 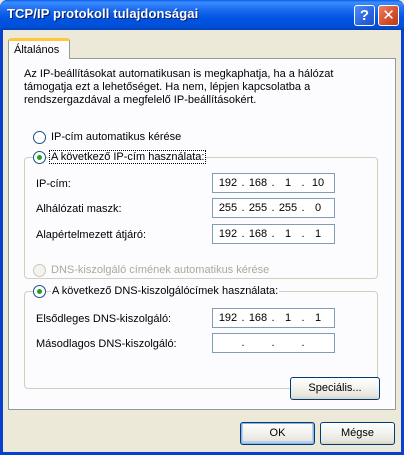 I want to click on title-bar: TCP/IP protokoll tulajdonságai ? ✕, so click(x=202, y=15).